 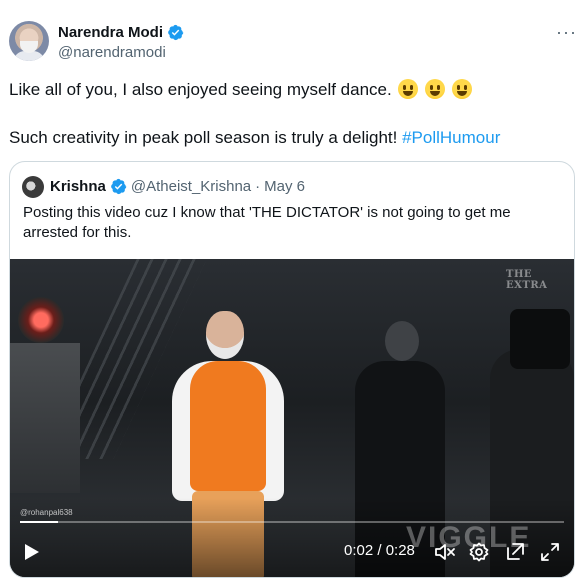 What do you see at coordinates (191, 186) in the screenshot?
I see `quoted-author-handle: @Atheist_Krishna` at bounding box center [191, 186].